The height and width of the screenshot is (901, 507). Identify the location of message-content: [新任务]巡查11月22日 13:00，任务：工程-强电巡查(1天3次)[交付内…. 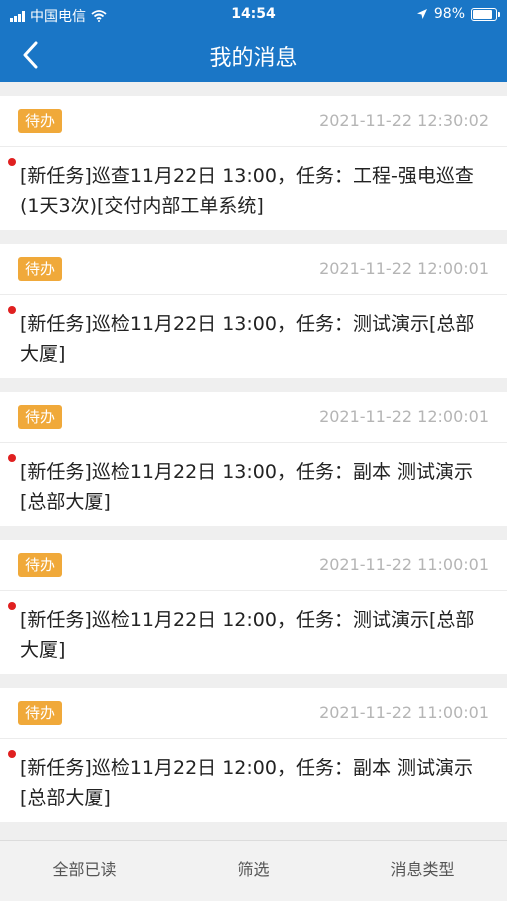
(247, 191).